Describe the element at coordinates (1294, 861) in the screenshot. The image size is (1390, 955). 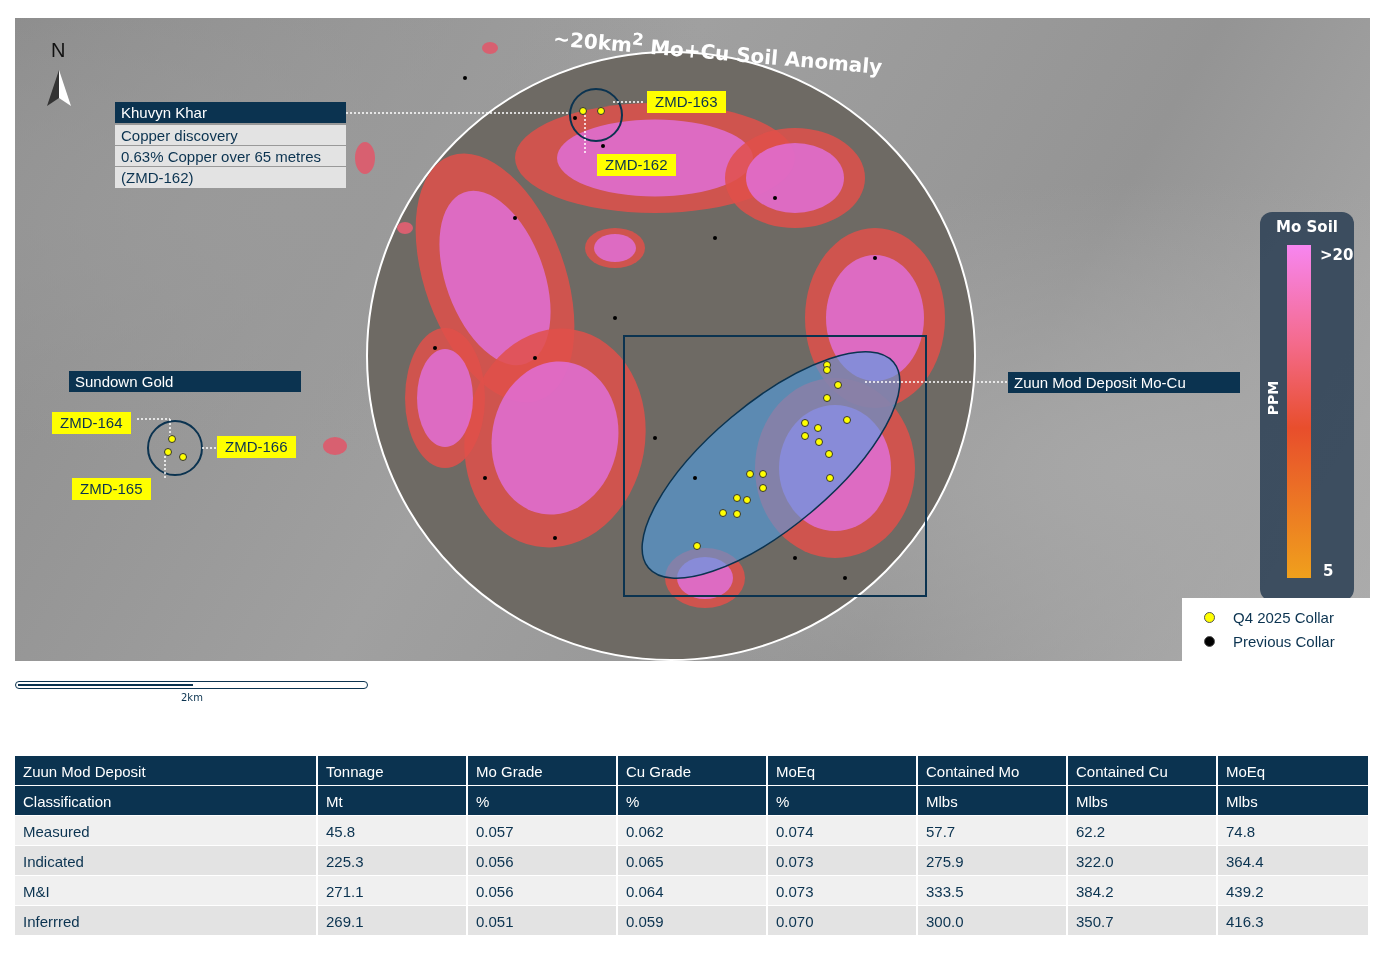
I see `table-cell: 364.4` at that location.